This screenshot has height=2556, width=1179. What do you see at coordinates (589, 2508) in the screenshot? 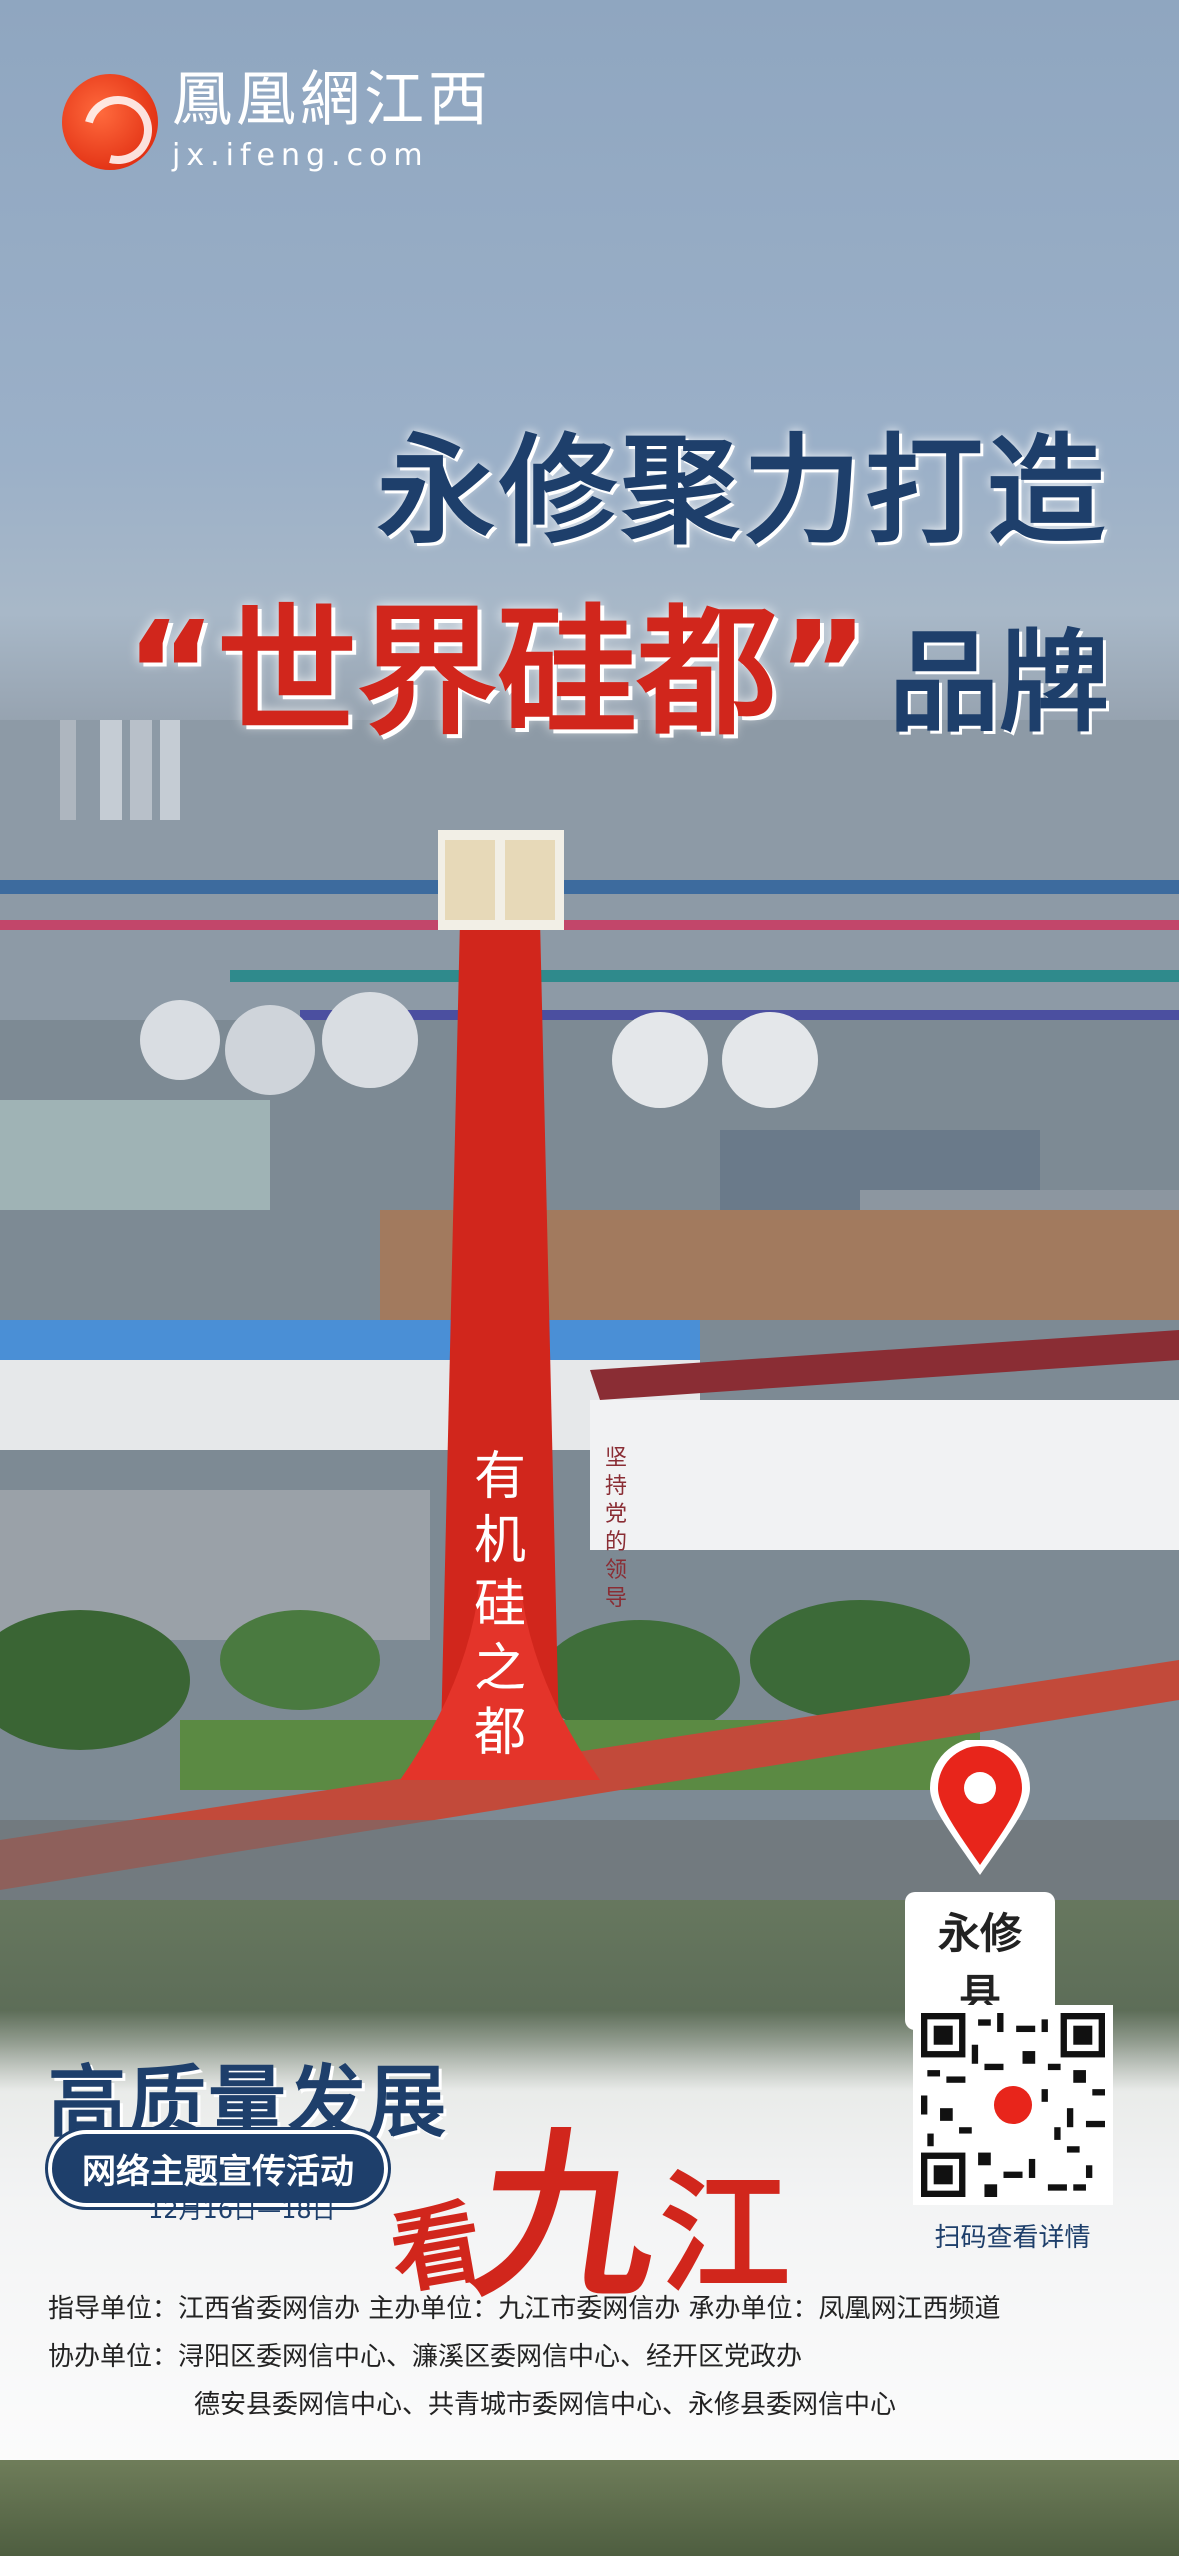
I see `bottom-ground-strip` at bounding box center [589, 2508].